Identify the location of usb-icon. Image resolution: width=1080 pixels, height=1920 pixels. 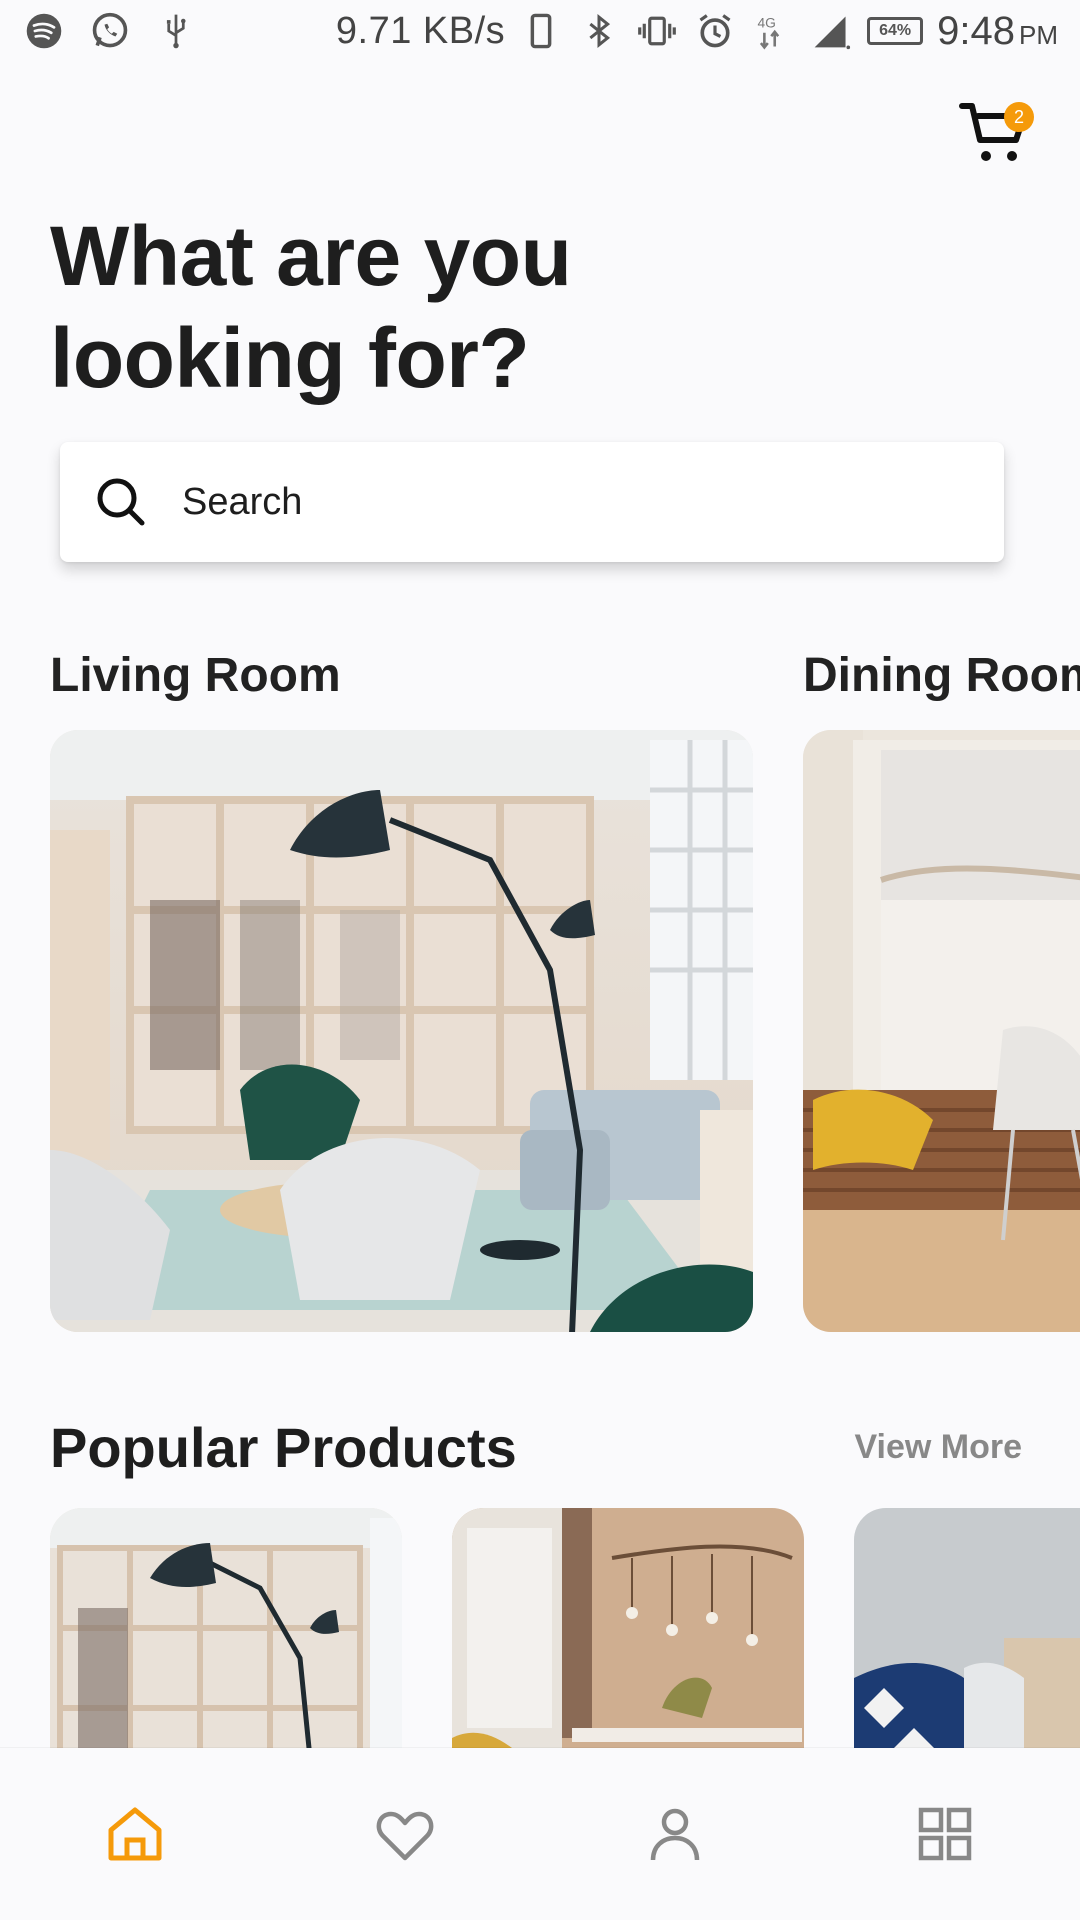
(176, 31).